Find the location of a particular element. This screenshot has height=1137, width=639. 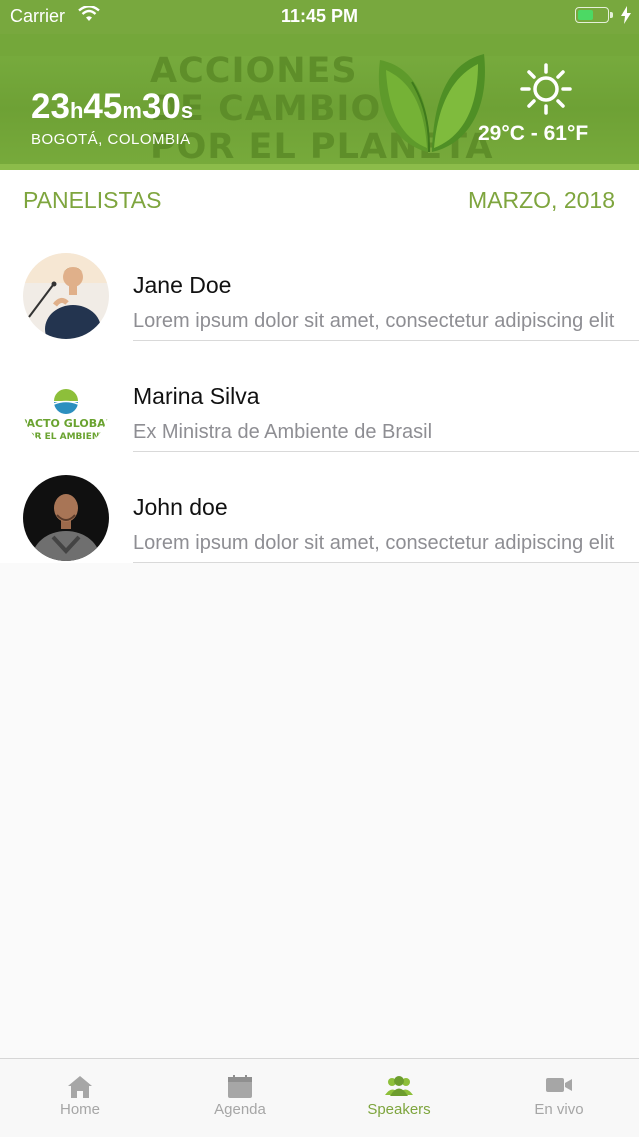

video-camera-icon is located at coordinates (559, 1089).